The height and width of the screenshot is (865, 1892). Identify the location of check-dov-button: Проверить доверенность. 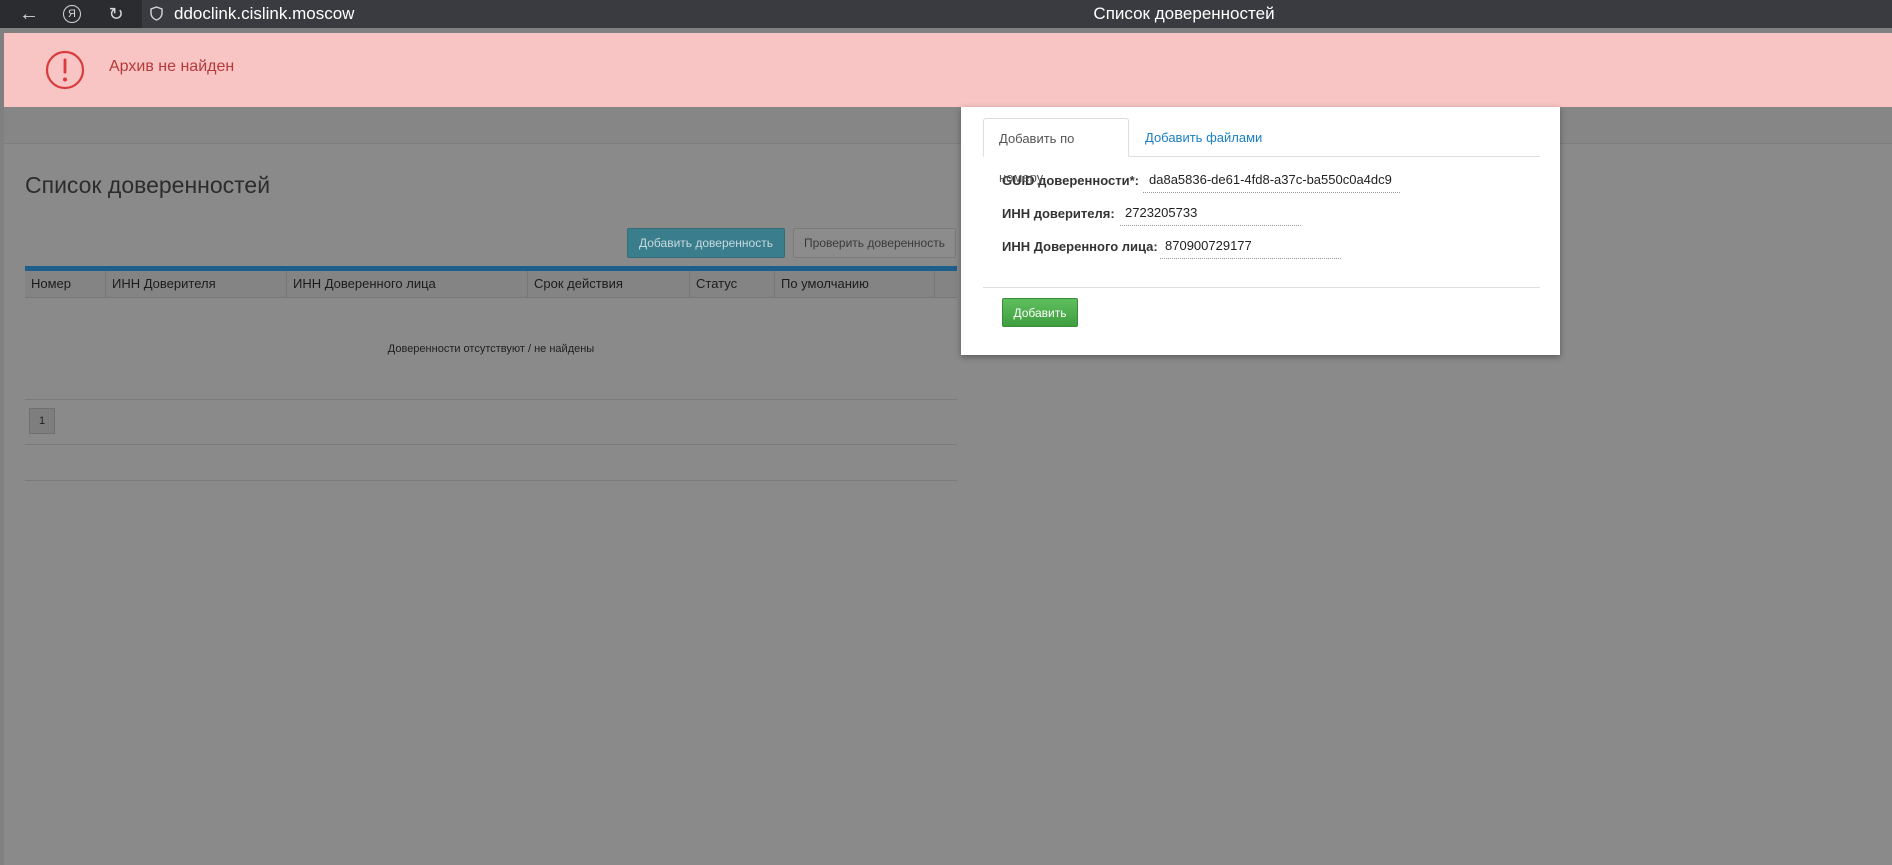
(874, 243).